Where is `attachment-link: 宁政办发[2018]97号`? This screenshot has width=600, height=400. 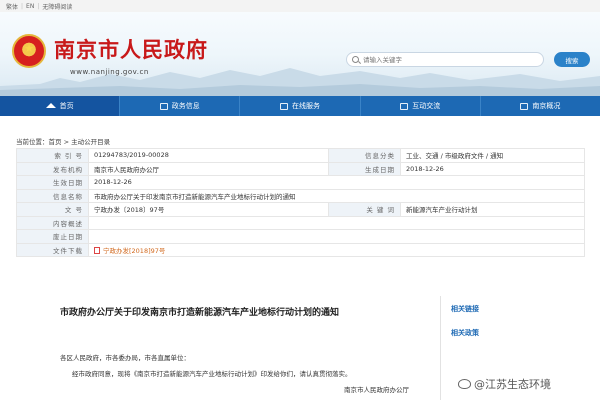 attachment-link: 宁政办发[2018]97号 is located at coordinates (134, 251).